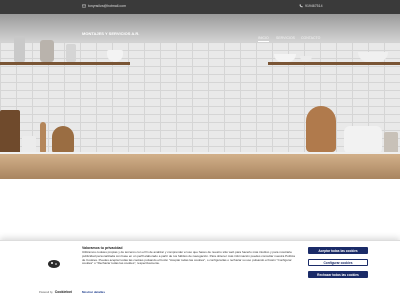 The height and width of the screenshot is (300, 400). Describe the element at coordinates (107, 6) in the screenshot. I see `contact-email-text: tonynsilva@hotmail.com` at that location.